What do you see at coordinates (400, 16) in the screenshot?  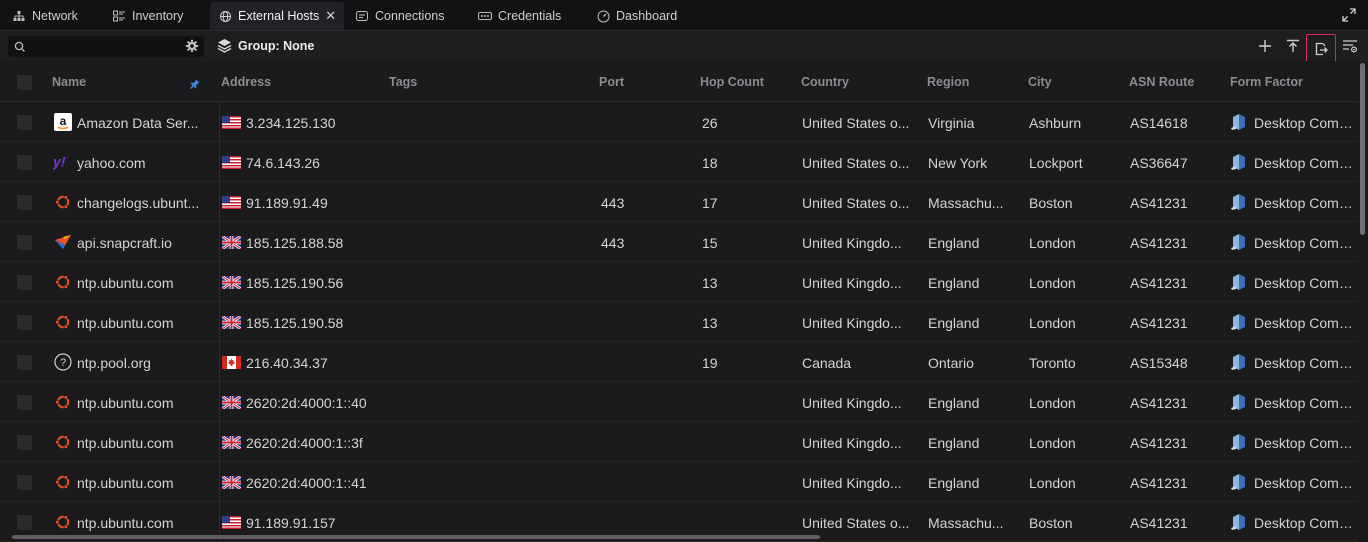 I see `tab-connections: Connections` at bounding box center [400, 16].